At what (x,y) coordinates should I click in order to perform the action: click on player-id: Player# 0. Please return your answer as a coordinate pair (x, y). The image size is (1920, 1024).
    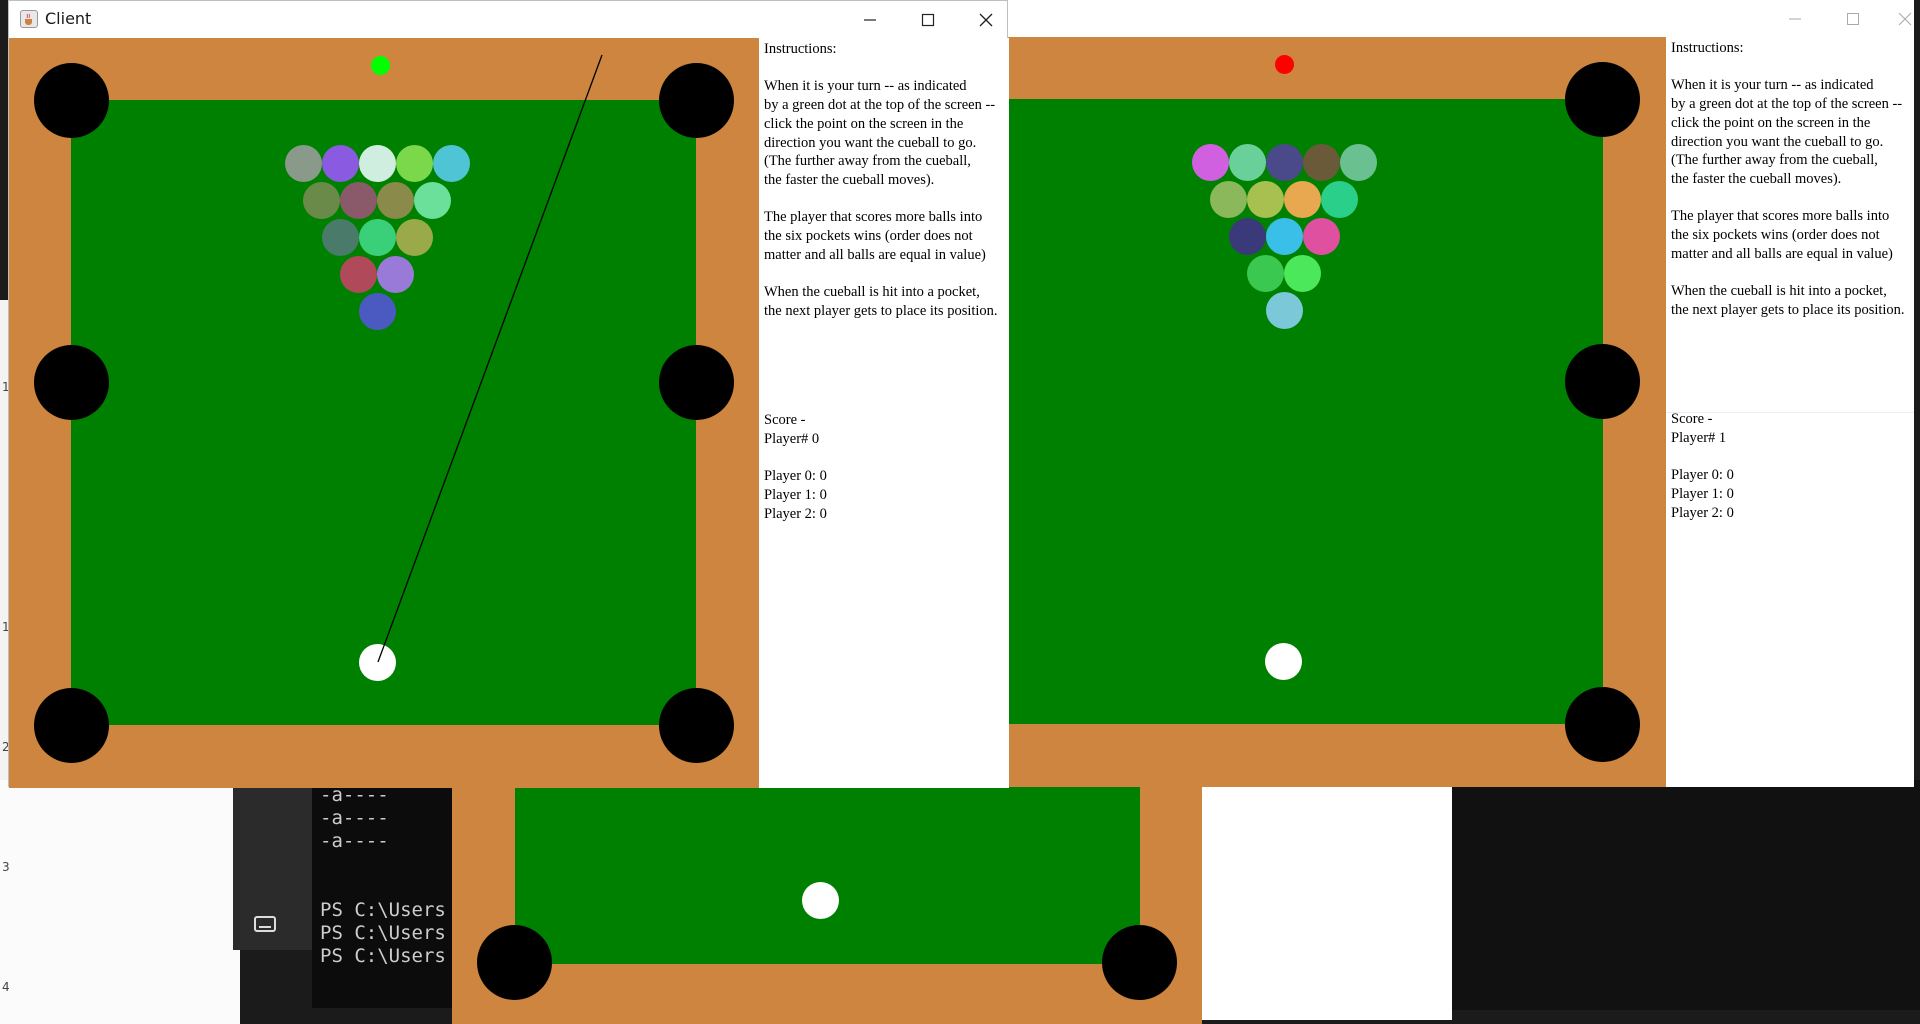
    Looking at the image, I should click on (792, 438).